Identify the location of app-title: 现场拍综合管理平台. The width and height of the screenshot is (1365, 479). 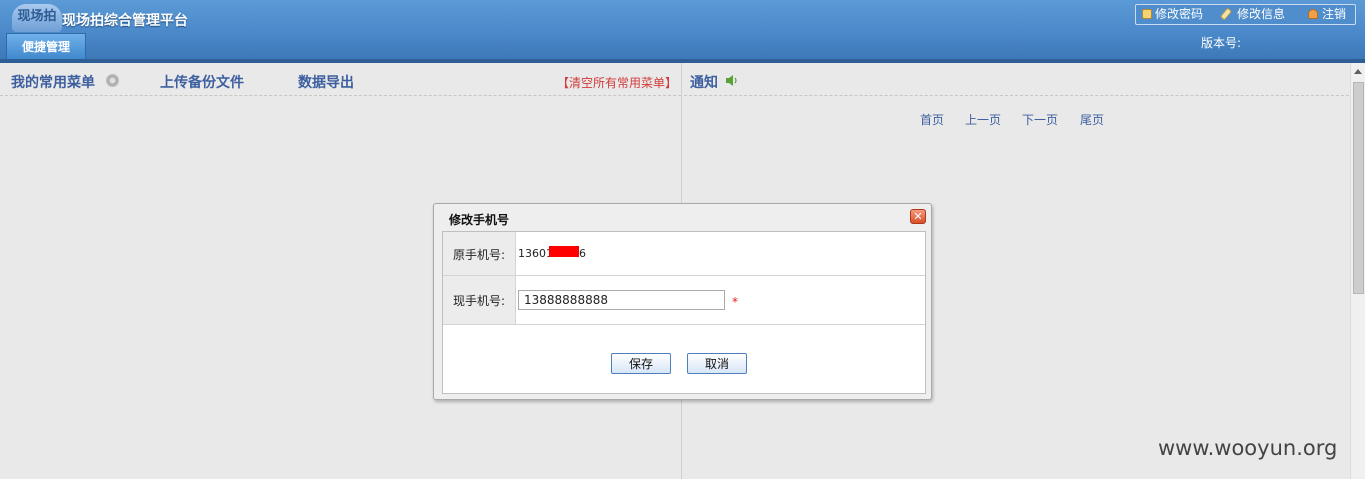
(125, 21).